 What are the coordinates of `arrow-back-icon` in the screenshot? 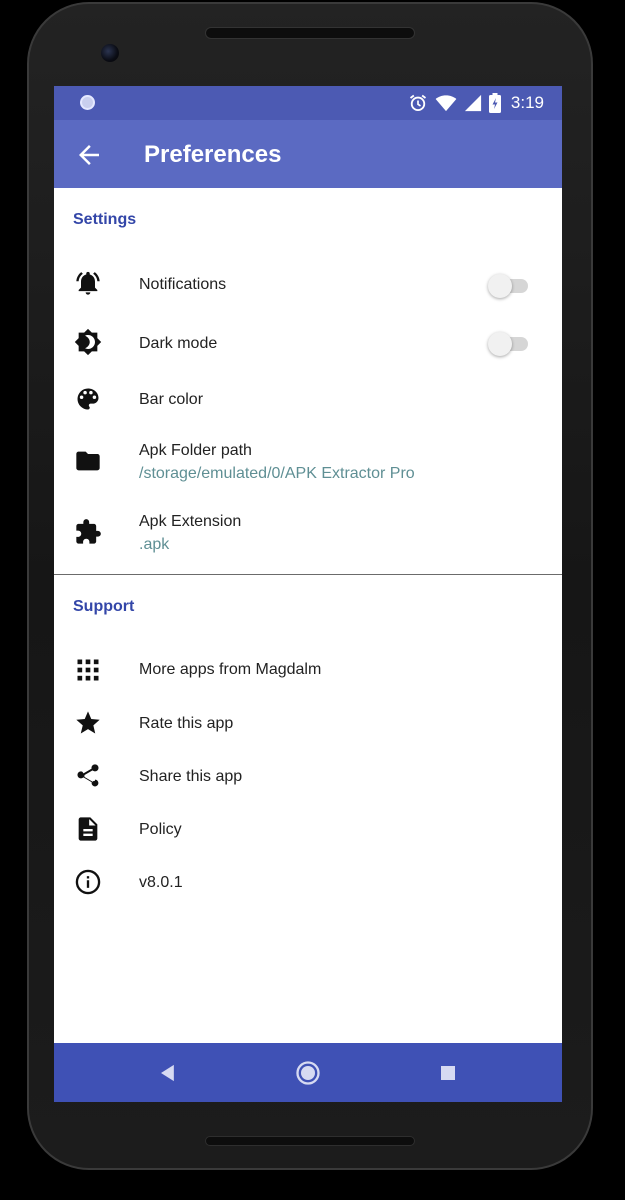 It's located at (89, 155).